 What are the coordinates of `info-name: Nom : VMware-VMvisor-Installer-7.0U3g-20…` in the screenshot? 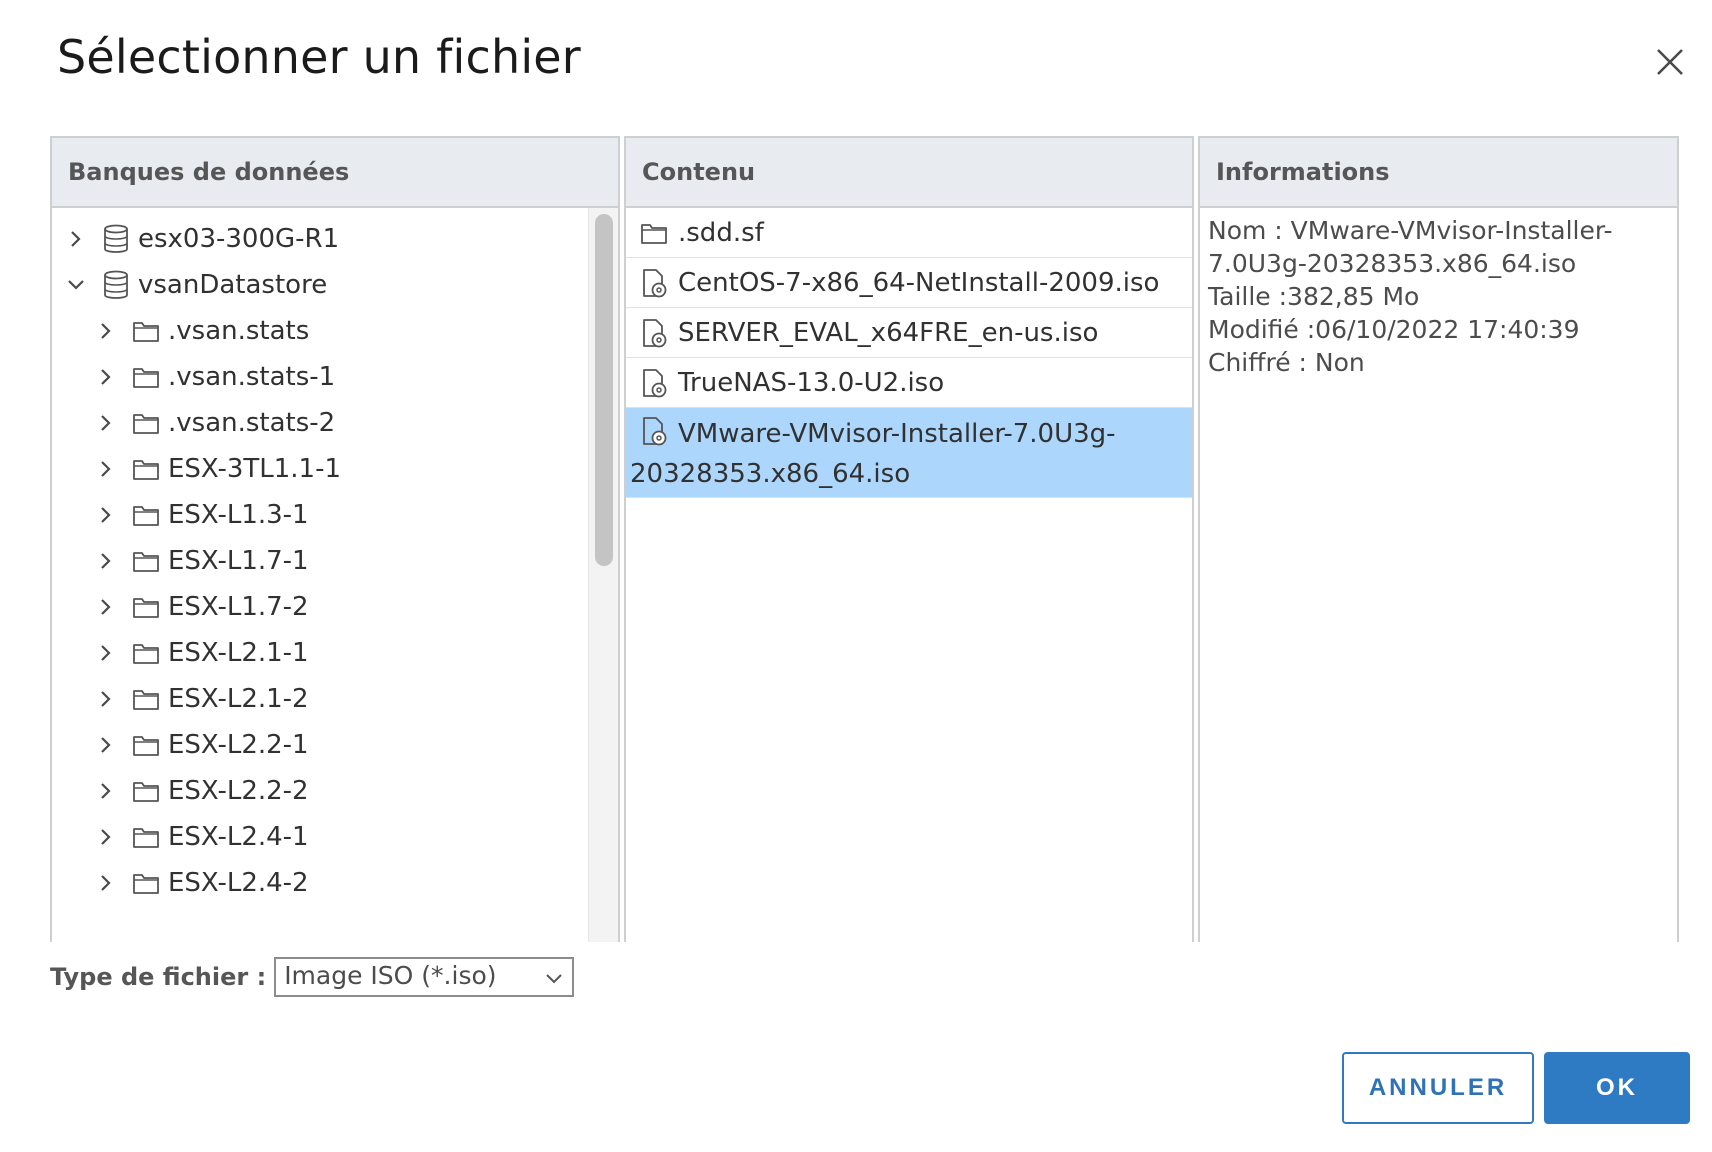 It's located at (1410, 247).